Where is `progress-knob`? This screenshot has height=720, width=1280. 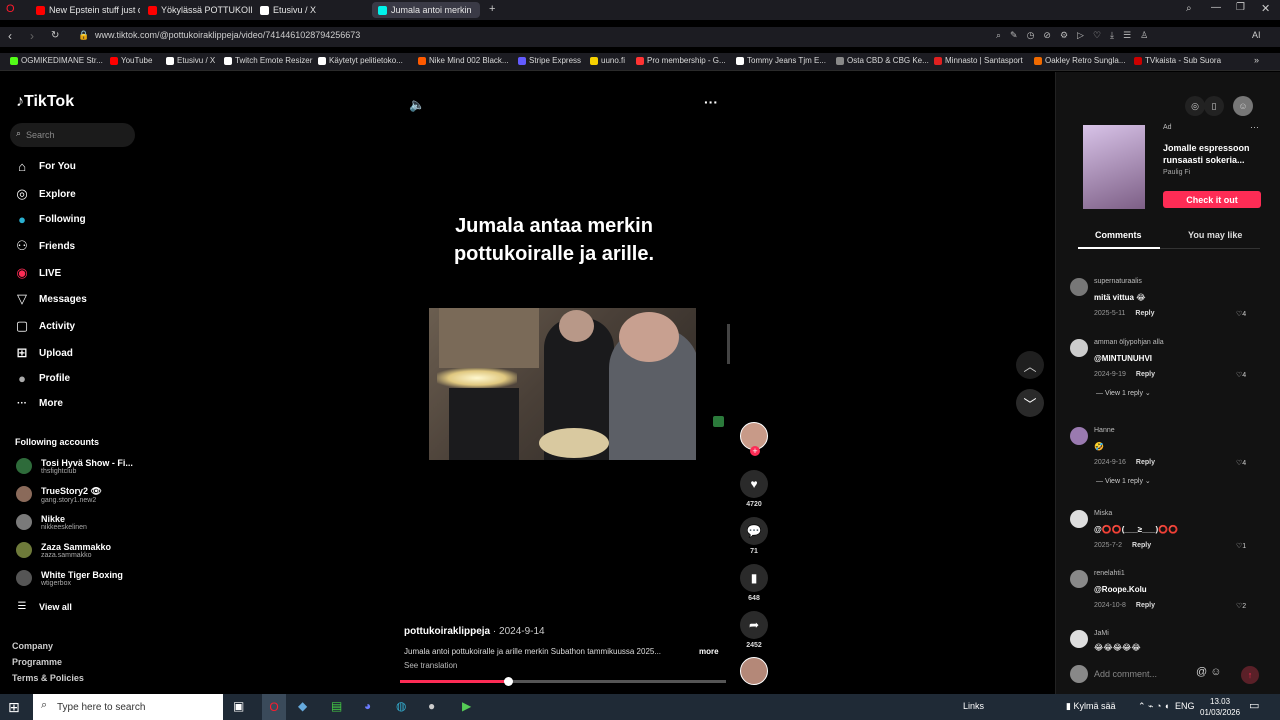
progress-knob is located at coordinates (508, 681).